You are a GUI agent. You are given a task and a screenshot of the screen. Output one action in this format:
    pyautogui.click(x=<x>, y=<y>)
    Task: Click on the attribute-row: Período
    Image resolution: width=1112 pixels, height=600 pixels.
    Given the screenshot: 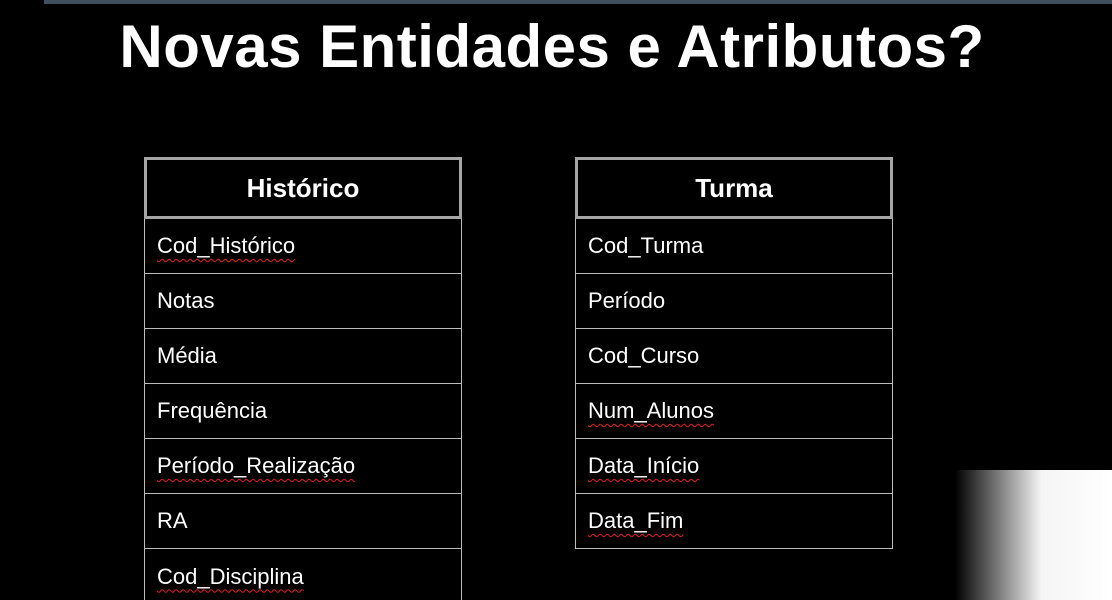 What is the action you would take?
    pyautogui.click(x=734, y=301)
    